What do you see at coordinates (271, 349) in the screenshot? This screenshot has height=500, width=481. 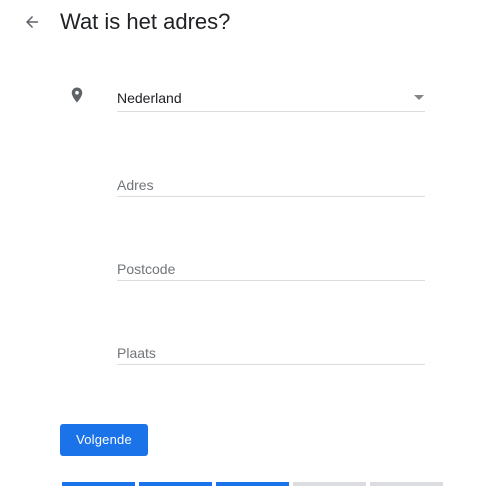 I see `city-input: Plaats` at bounding box center [271, 349].